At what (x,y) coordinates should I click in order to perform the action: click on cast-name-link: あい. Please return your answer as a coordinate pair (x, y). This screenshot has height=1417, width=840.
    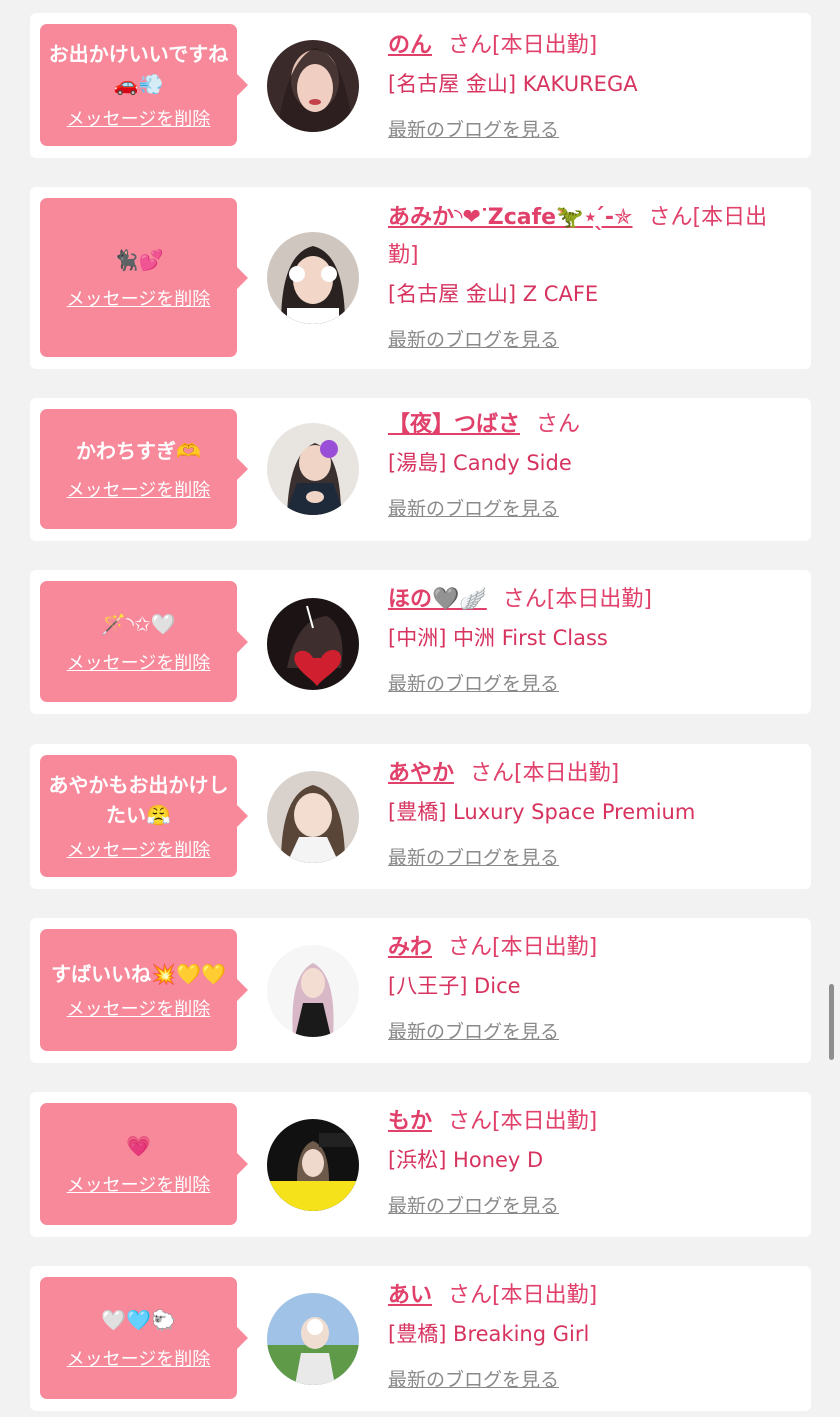
    Looking at the image, I should click on (410, 1295).